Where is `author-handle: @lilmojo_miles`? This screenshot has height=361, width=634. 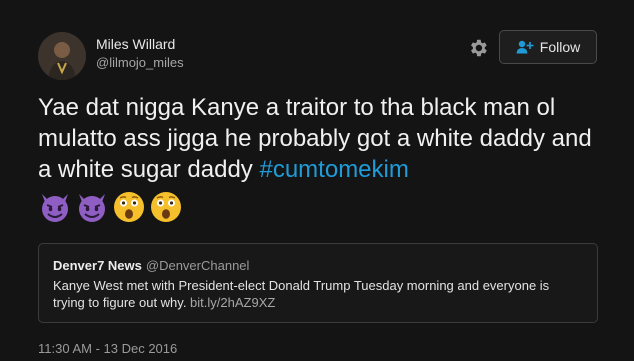 author-handle: @lilmojo_miles is located at coordinates (140, 62).